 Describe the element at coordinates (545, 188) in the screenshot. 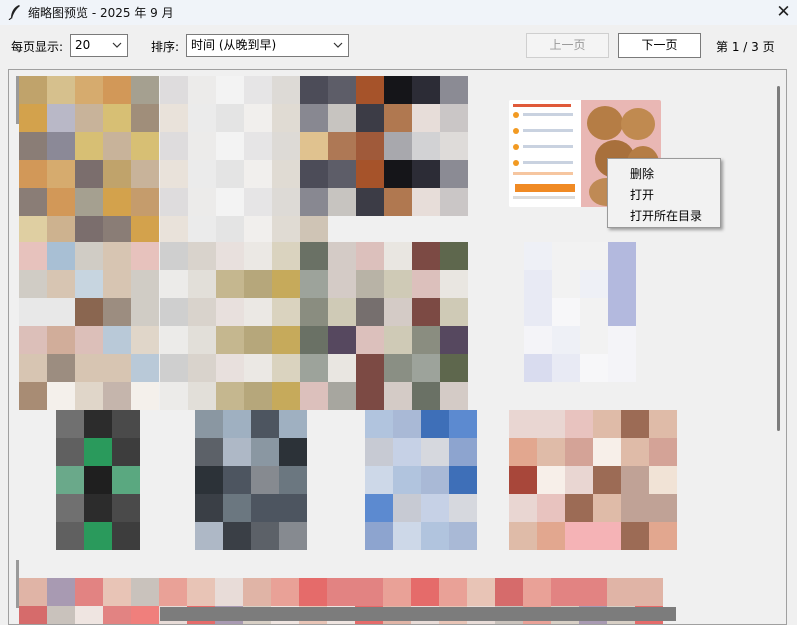

I see `thumb-banner` at that location.